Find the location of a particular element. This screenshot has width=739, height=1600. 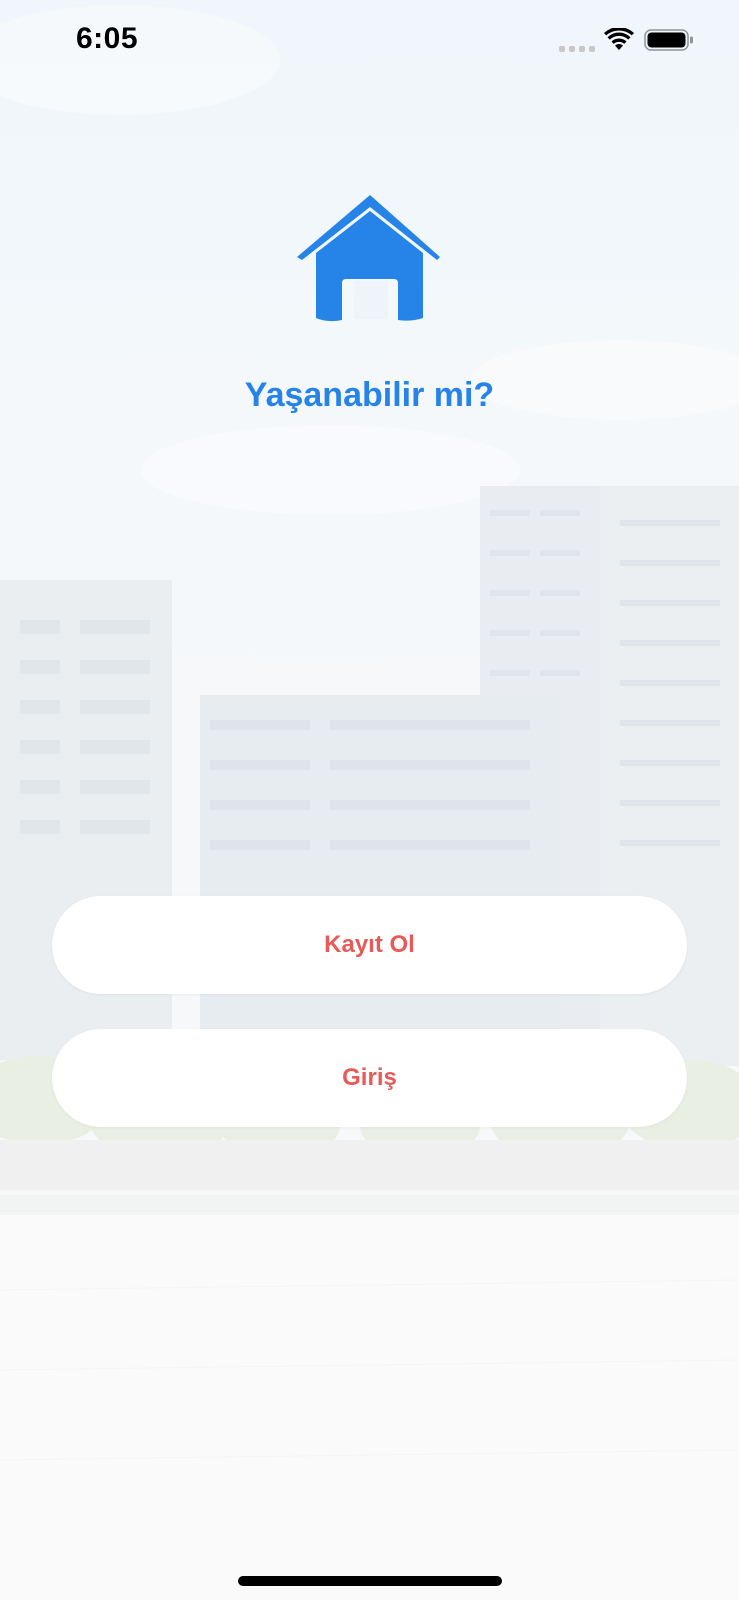

home-indicator is located at coordinates (370, 1581).